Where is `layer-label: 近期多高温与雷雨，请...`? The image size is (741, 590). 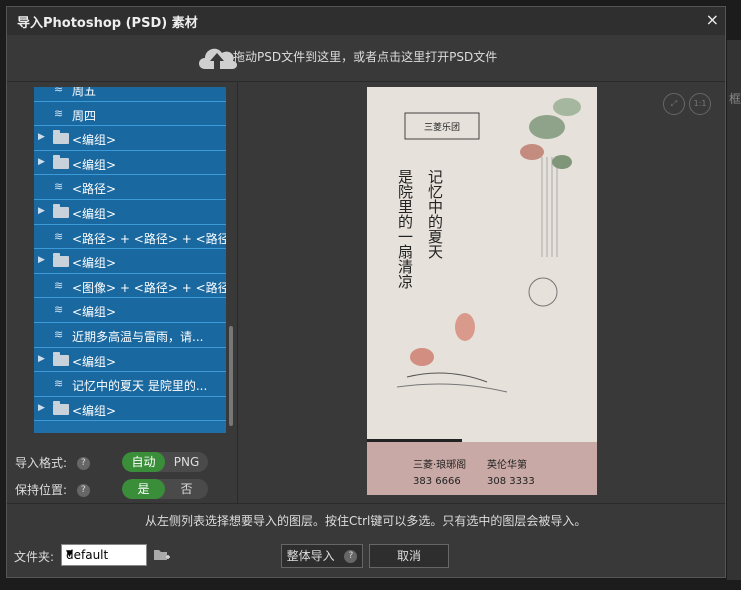 layer-label: 近期多高温与雷雨，请... is located at coordinates (138, 336).